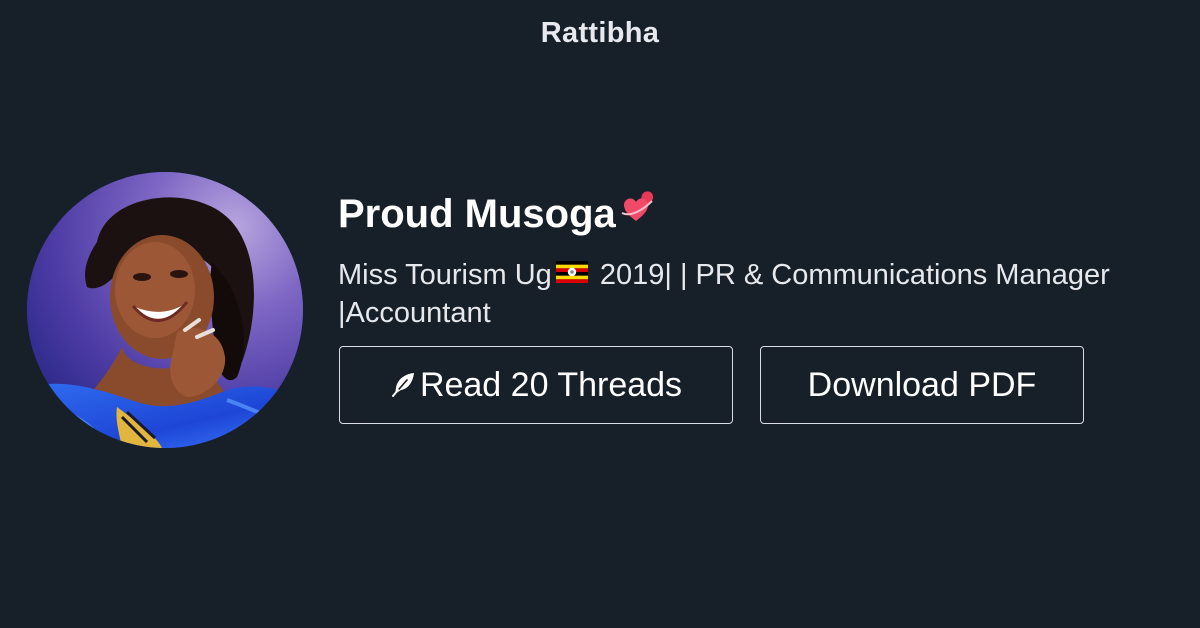 The height and width of the screenshot is (628, 1200). What do you see at coordinates (571, 274) in the screenshot?
I see `uganda-flag-icon` at bounding box center [571, 274].